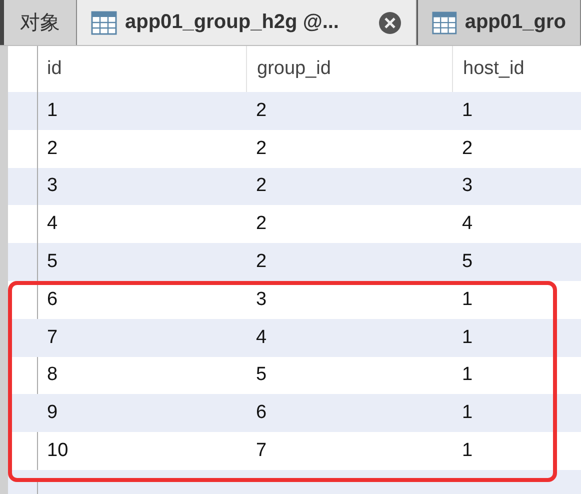 Image resolution: width=581 pixels, height=494 pixels. Describe the element at coordinates (294, 375) in the screenshot. I see `table-row: 8 5 1` at that location.